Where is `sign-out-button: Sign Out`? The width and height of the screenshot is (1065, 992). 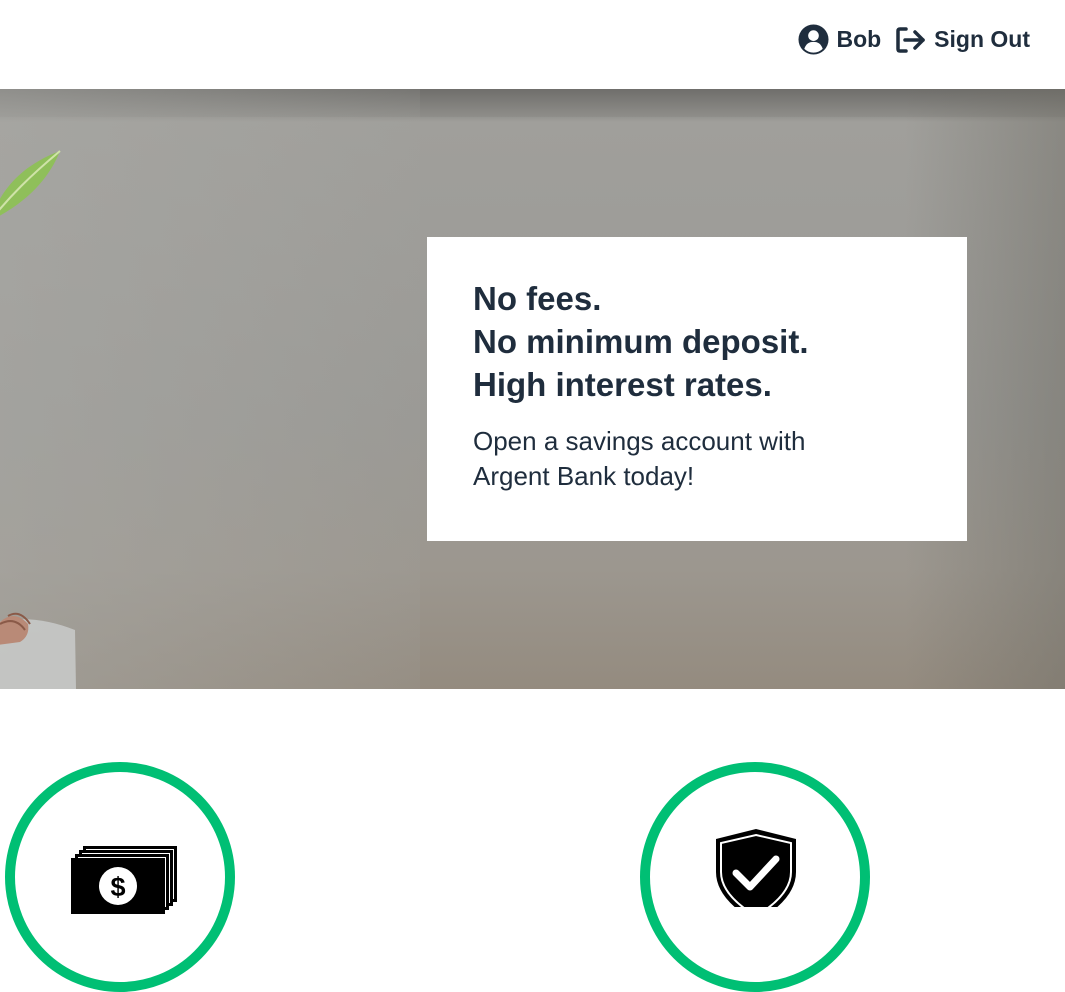
sign-out-button: Sign Out is located at coordinates (962, 40).